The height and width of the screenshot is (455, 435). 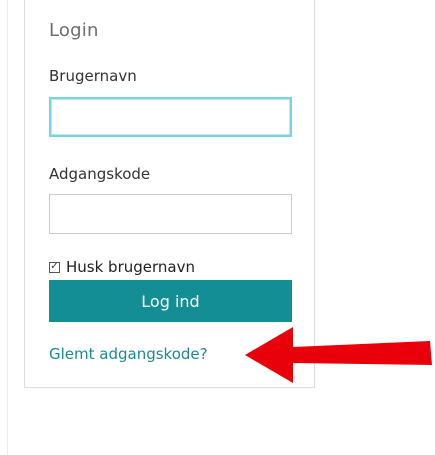 What do you see at coordinates (128, 354) in the screenshot?
I see `forgot-password-link: Glemt adgangskode?` at bounding box center [128, 354].